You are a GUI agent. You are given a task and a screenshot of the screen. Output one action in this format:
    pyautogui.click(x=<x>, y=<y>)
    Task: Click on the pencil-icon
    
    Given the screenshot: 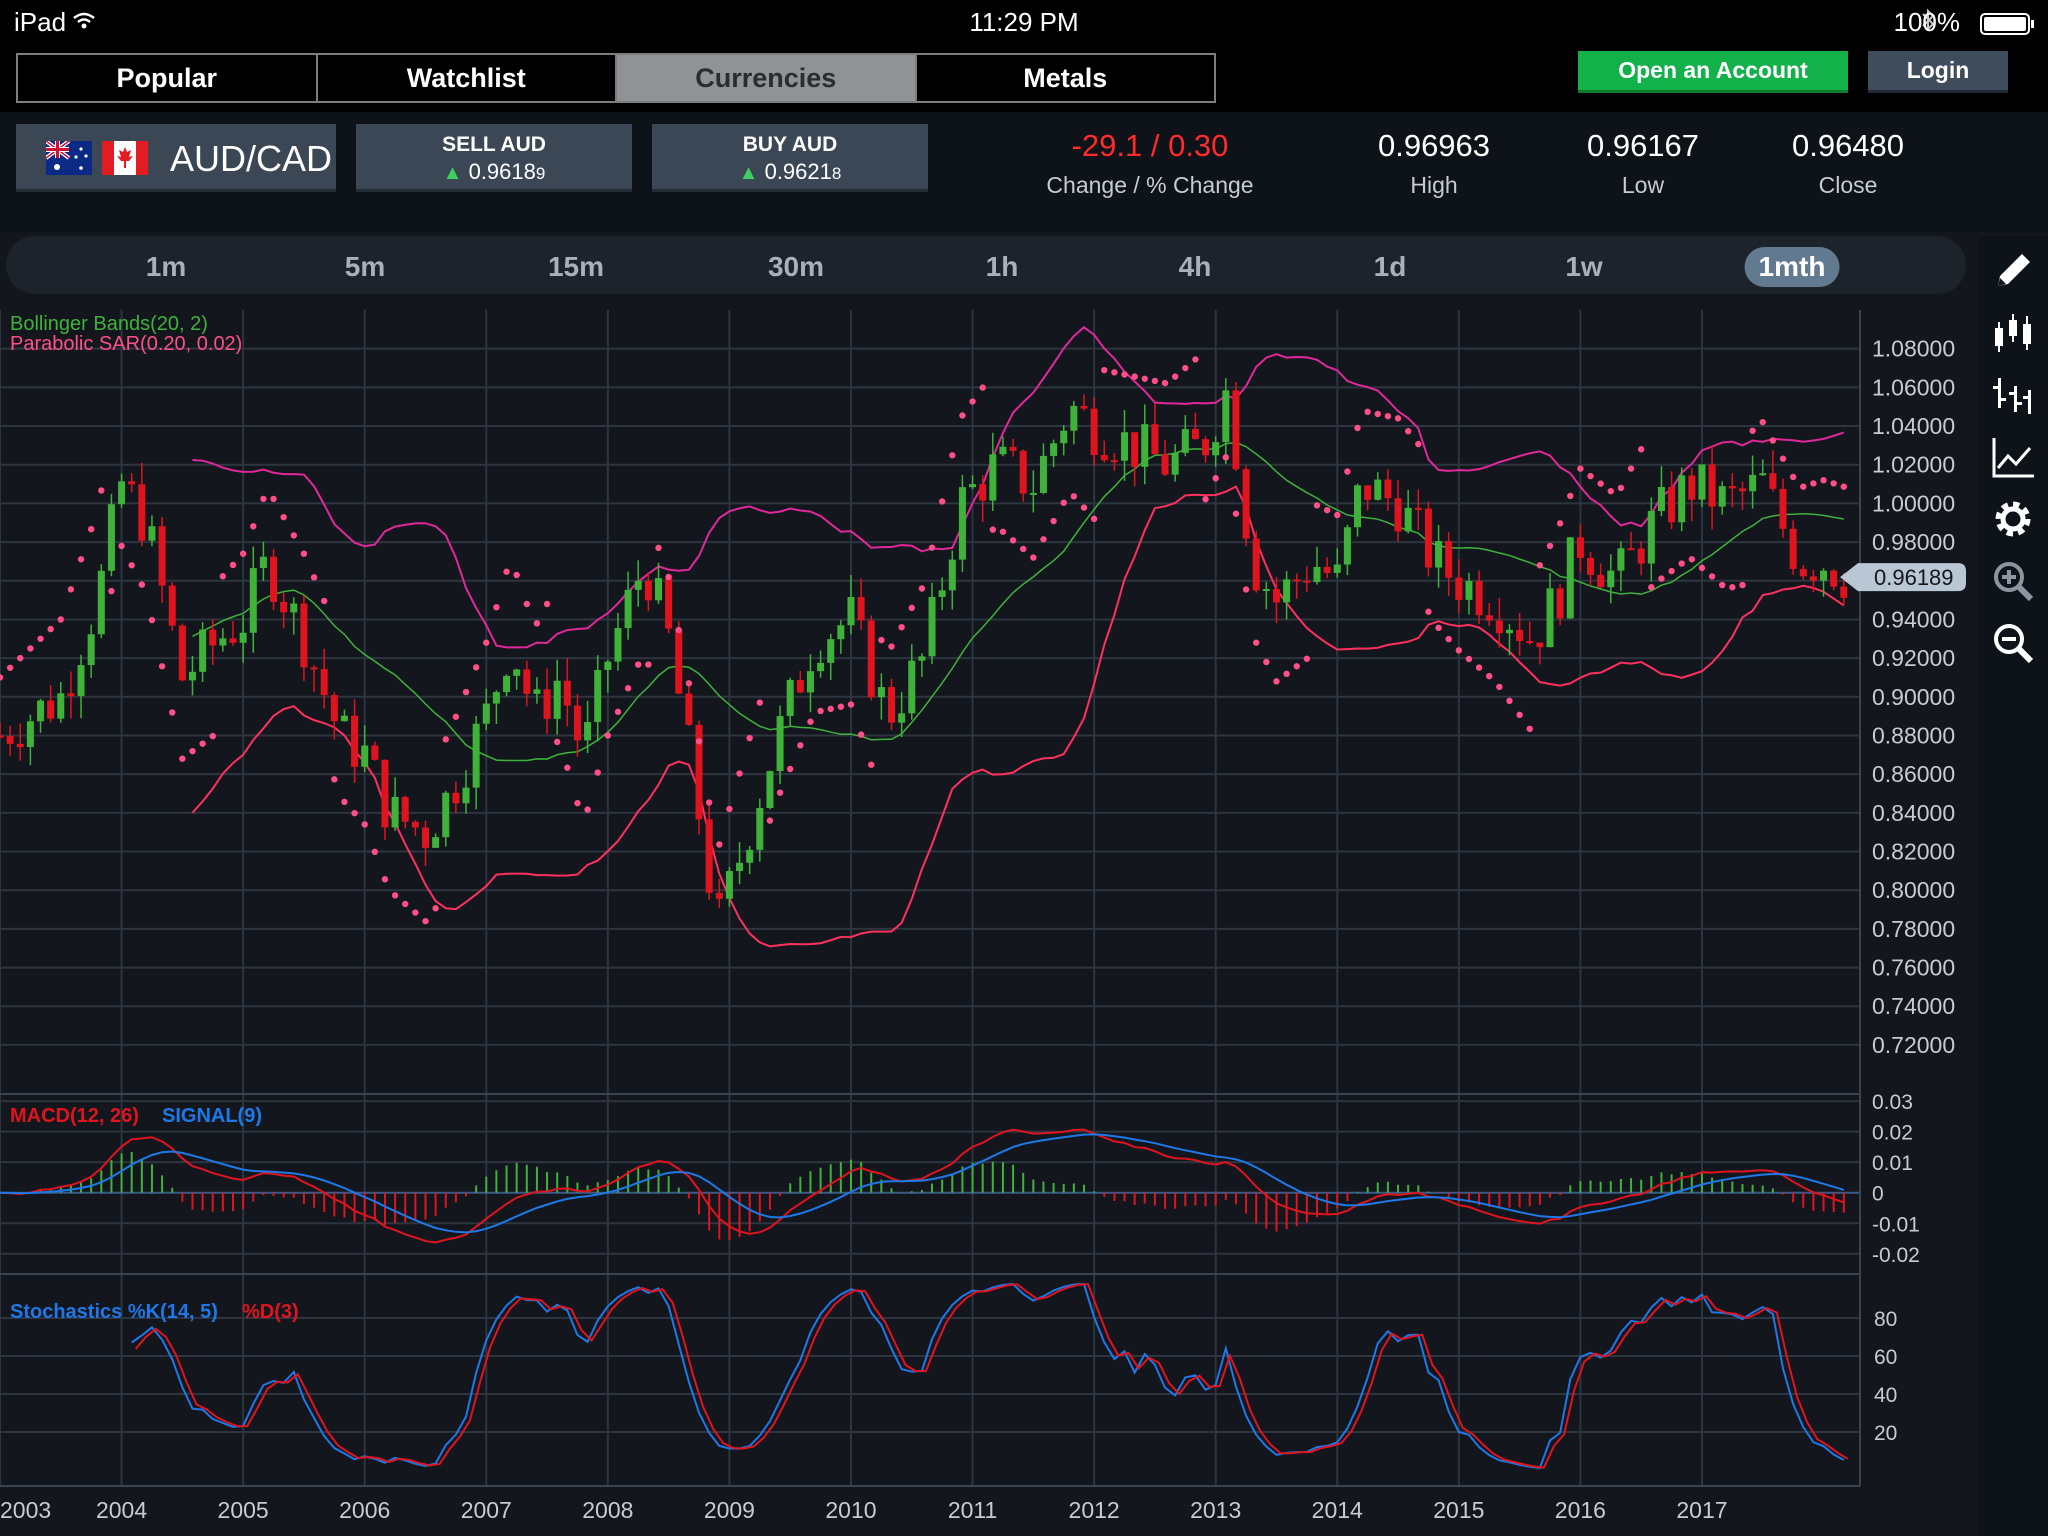 What is the action you would take?
    pyautogui.click(x=2013, y=271)
    